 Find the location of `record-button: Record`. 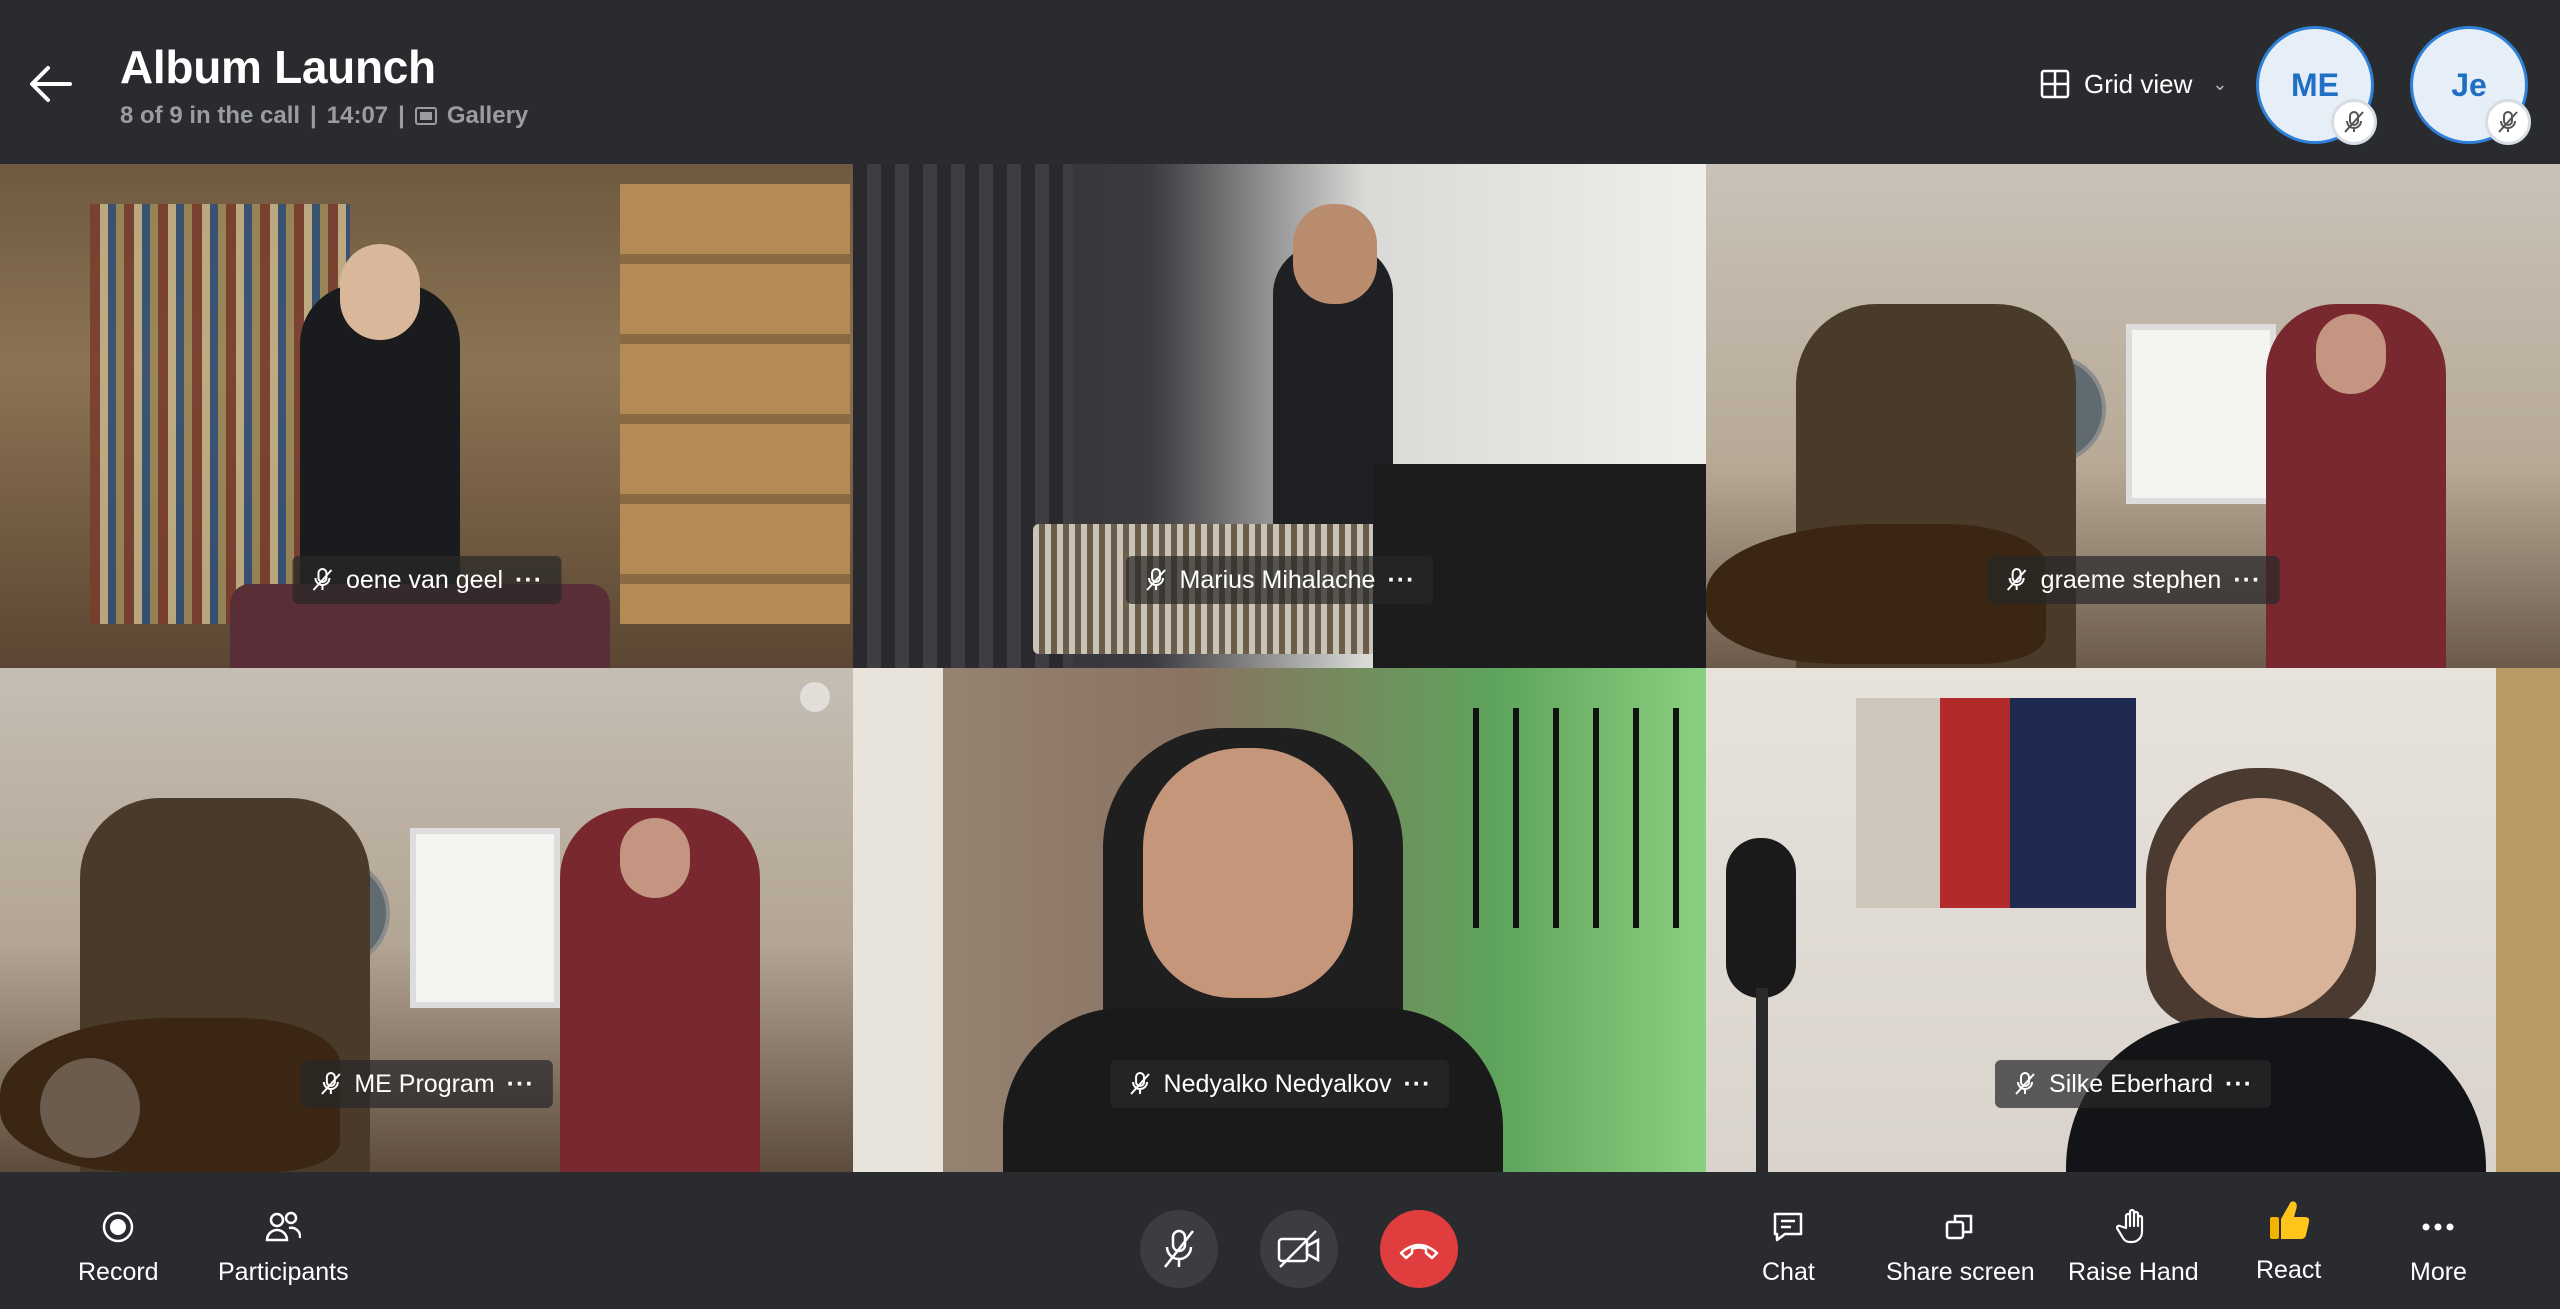

record-button: Record is located at coordinates (118, 1247).